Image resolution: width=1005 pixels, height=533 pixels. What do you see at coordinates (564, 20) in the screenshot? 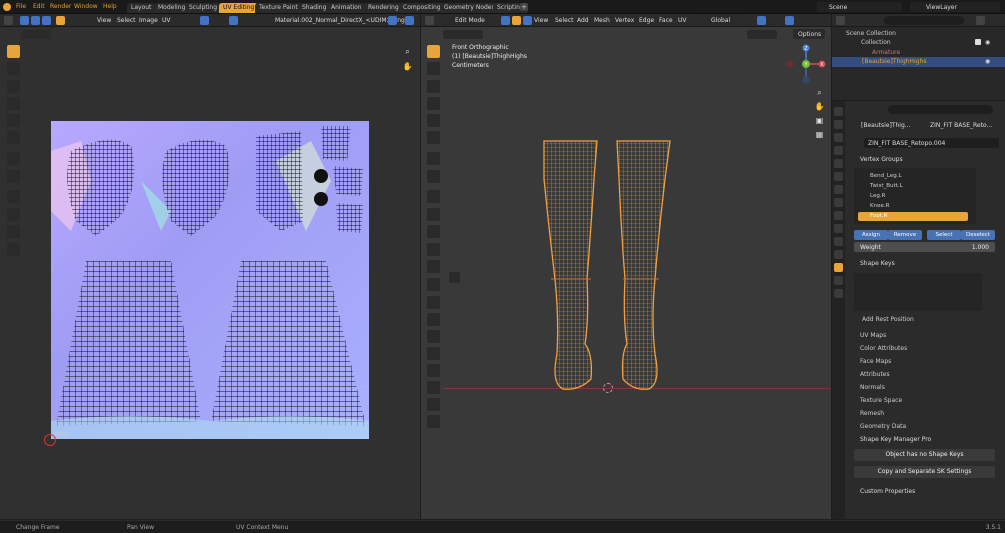
I see `vp-menu-select: Select` at bounding box center [564, 20].